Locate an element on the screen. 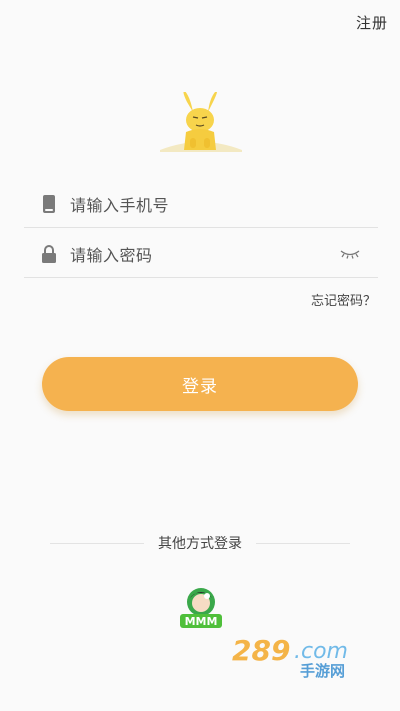 The image size is (400, 711). password-input-placeholder: 请输入密码 is located at coordinates (111, 255).